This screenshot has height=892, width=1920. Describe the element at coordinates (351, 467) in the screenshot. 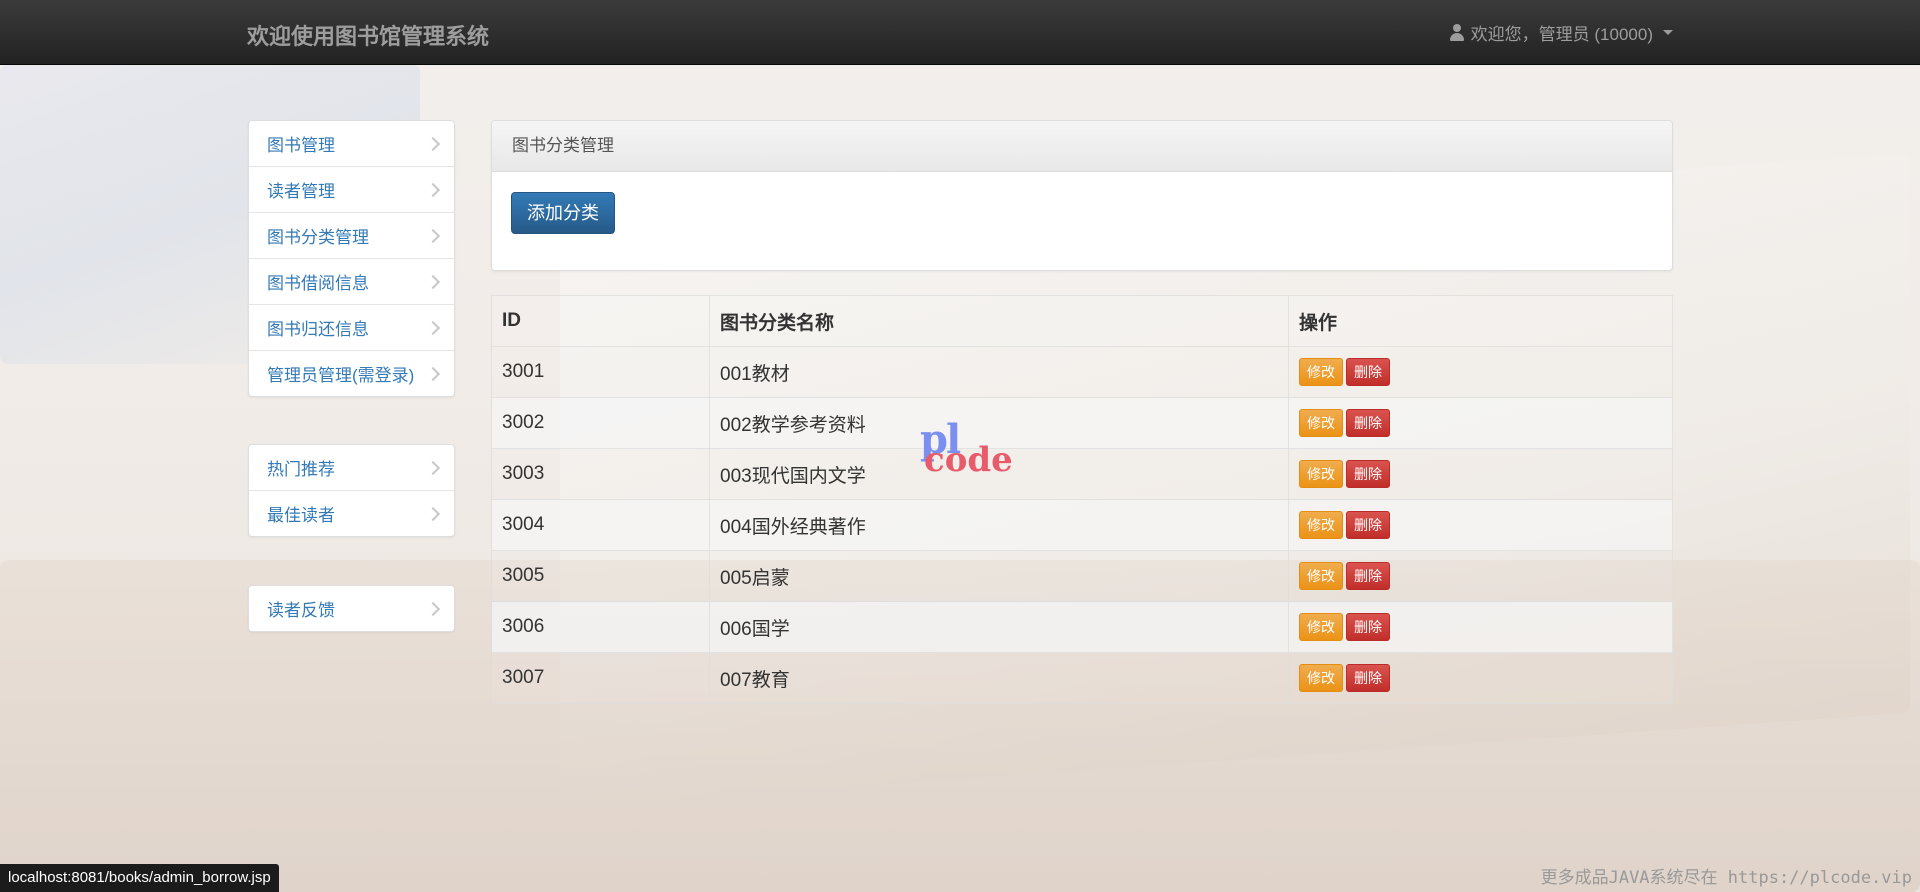

I see `sidebar-item-hot-recommend: 热门推荐` at that location.